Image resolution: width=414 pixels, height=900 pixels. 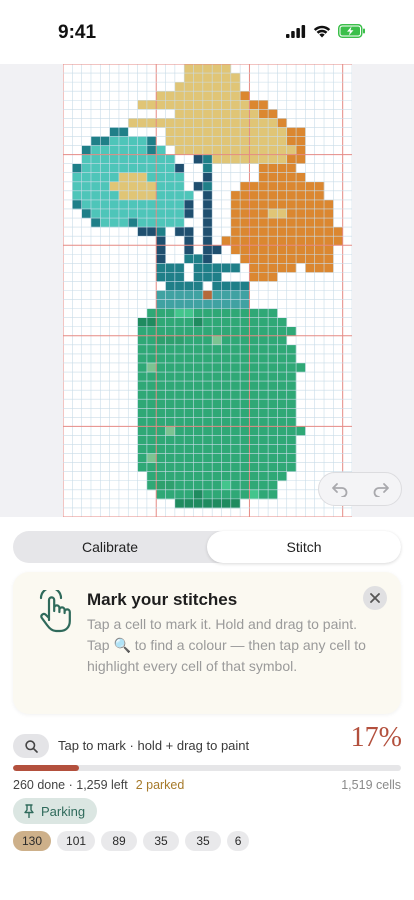 I want to click on redo-button, so click(x=381, y=489).